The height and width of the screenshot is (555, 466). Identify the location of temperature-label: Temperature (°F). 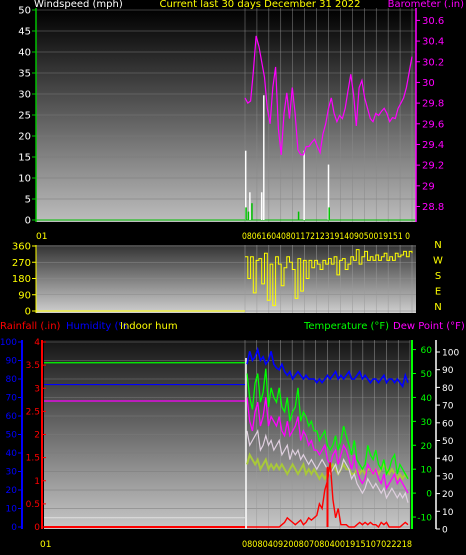
(346, 326).